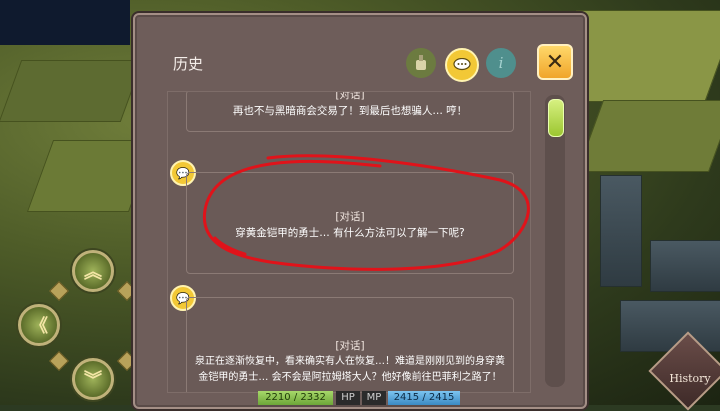 This screenshot has width=720, height=411. What do you see at coordinates (555, 241) in the screenshot?
I see `scrollbar-track` at bounding box center [555, 241].